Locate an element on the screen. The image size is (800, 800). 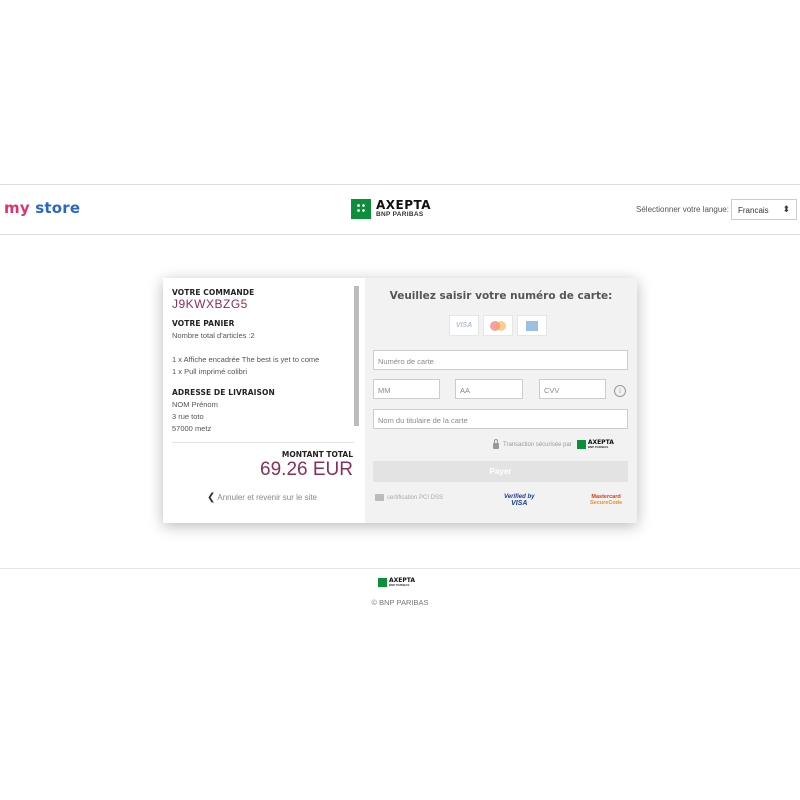
command-label: VOTRE COMMANDE is located at coordinates (213, 292).